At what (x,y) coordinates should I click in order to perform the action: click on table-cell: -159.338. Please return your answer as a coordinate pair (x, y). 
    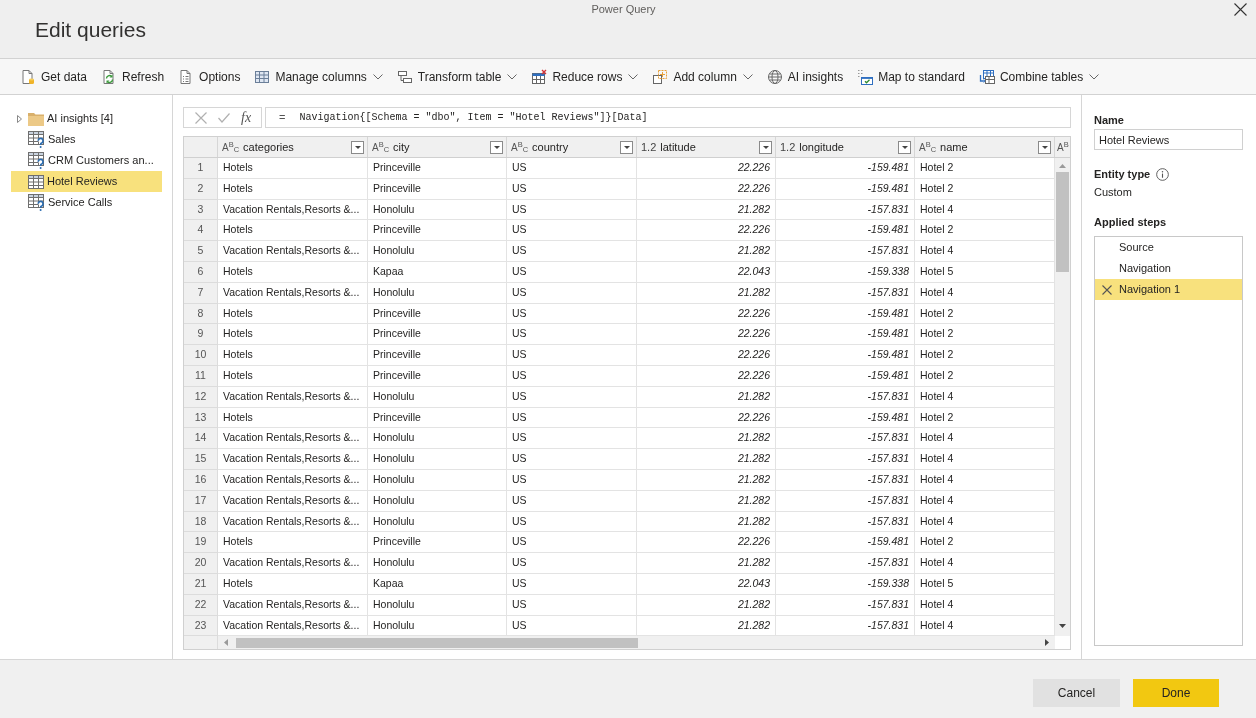
    Looking at the image, I should click on (845, 584).